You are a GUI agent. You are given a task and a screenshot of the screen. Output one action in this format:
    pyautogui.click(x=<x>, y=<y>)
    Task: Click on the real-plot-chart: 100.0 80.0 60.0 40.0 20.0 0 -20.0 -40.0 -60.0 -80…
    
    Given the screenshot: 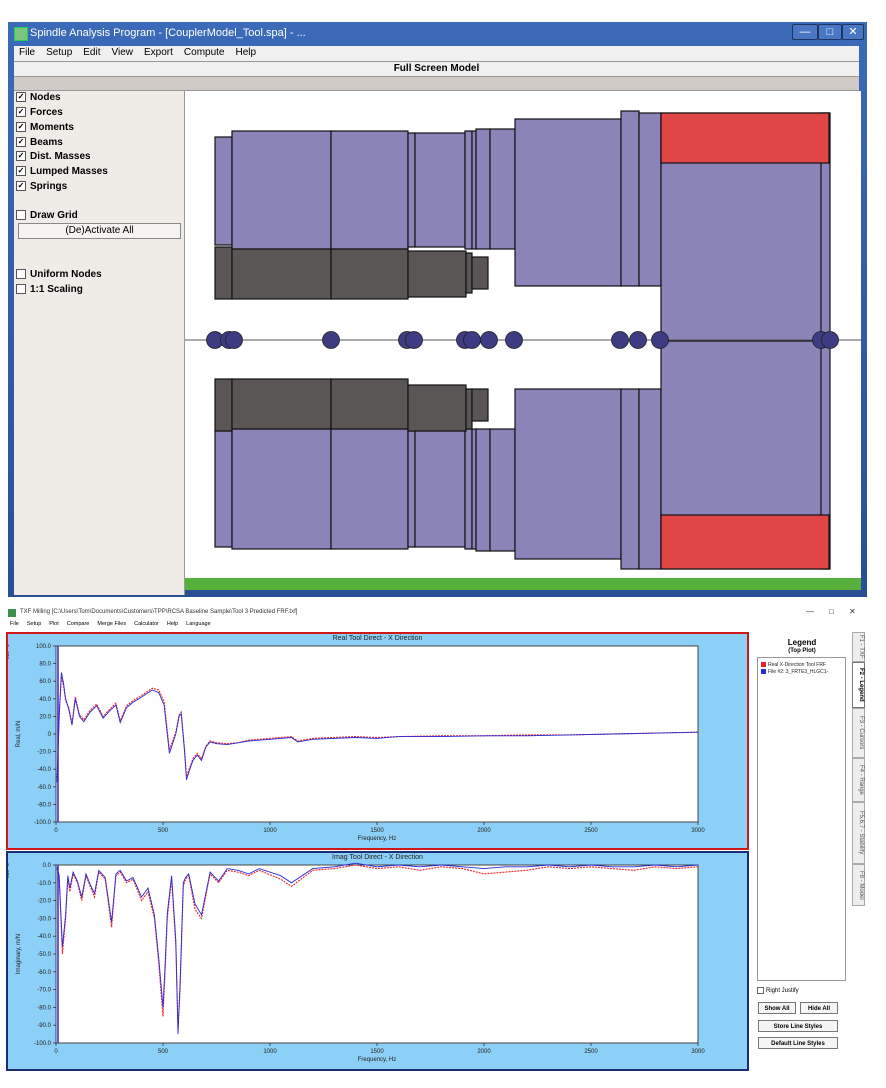 What is the action you would take?
    pyautogui.click(x=356, y=743)
    